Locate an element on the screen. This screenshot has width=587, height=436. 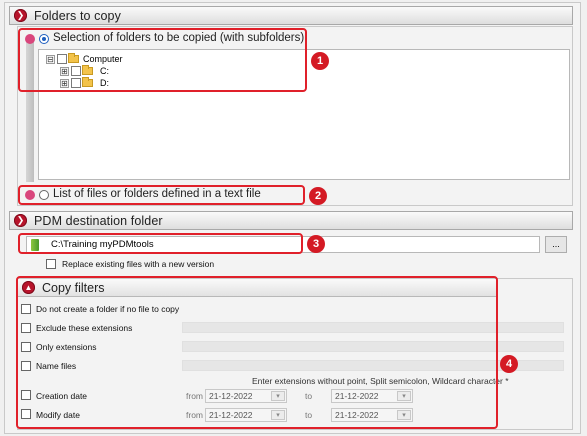
callout-badge-2: 2 is located at coordinates (318, 196).